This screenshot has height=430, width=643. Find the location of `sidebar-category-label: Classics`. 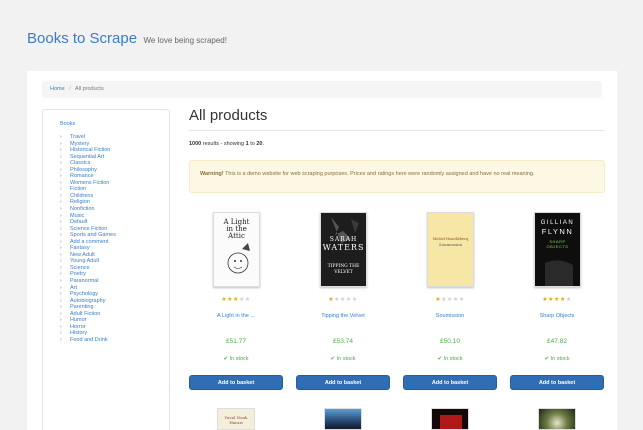

sidebar-category-label: Classics is located at coordinates (80, 163).